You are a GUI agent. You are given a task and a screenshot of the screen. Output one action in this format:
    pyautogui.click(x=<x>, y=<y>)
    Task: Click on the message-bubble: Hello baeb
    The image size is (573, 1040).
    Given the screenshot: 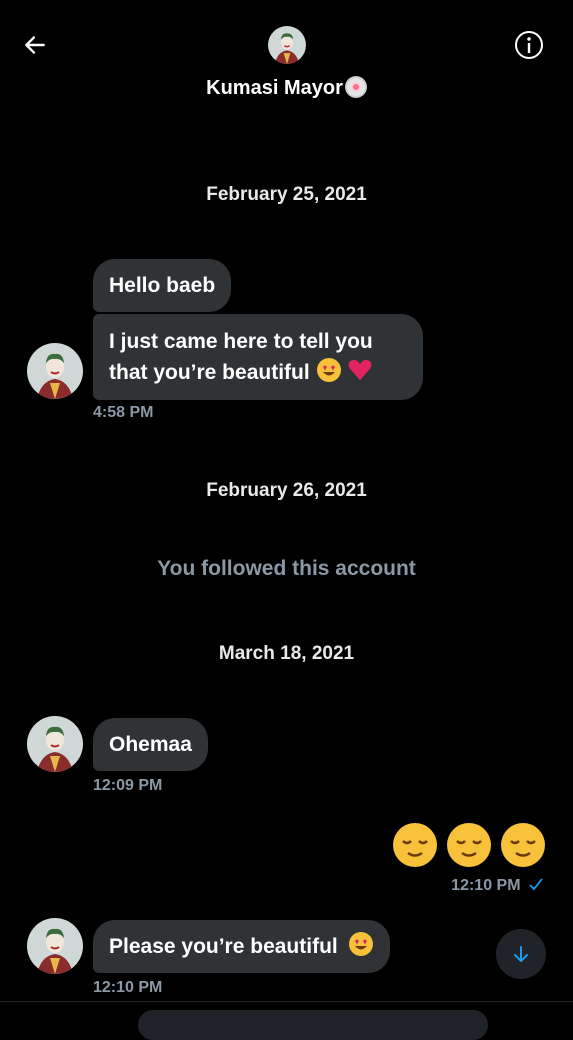 What is the action you would take?
    pyautogui.click(x=162, y=285)
    